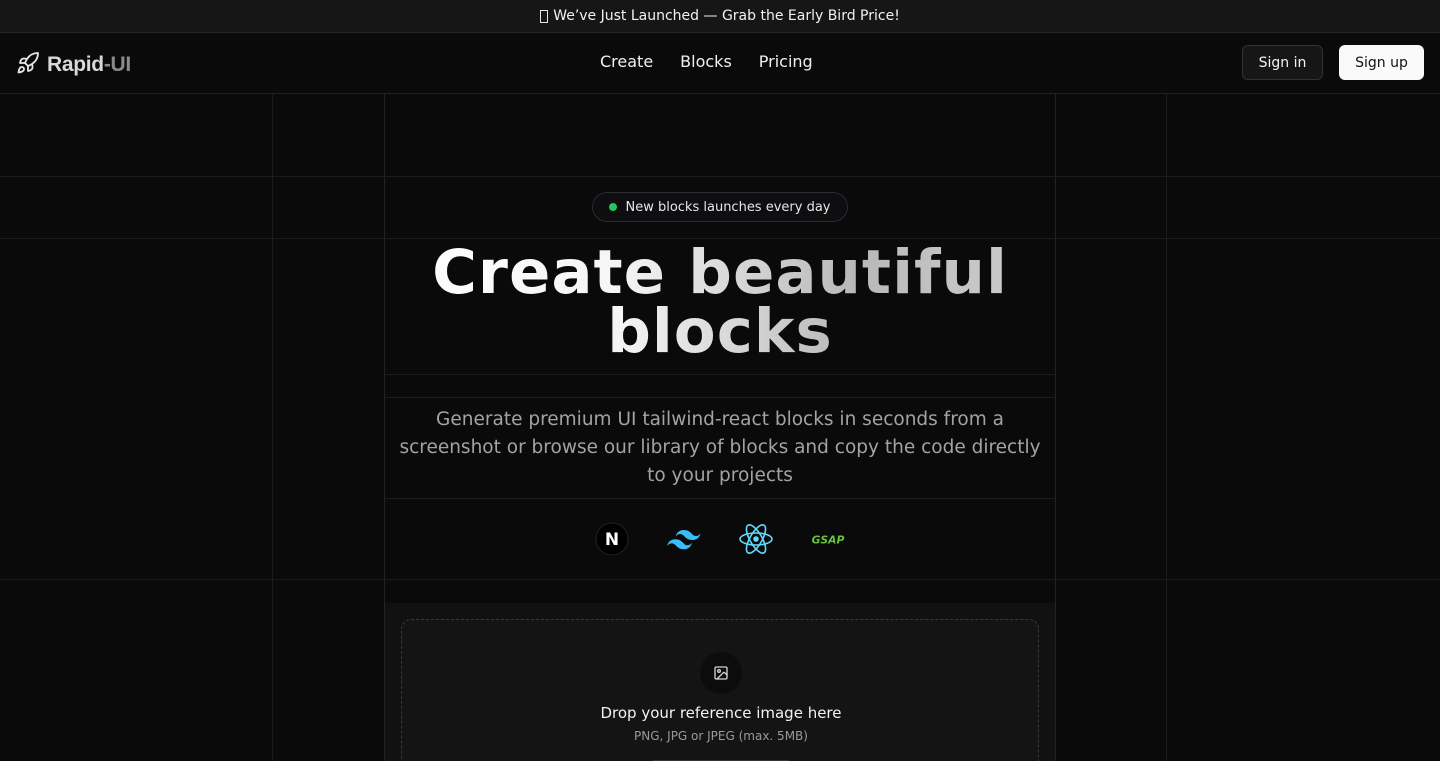 Image resolution: width=1440 pixels, height=761 pixels. Describe the element at coordinates (684, 539) in the screenshot. I see `tailwind-icon` at that location.